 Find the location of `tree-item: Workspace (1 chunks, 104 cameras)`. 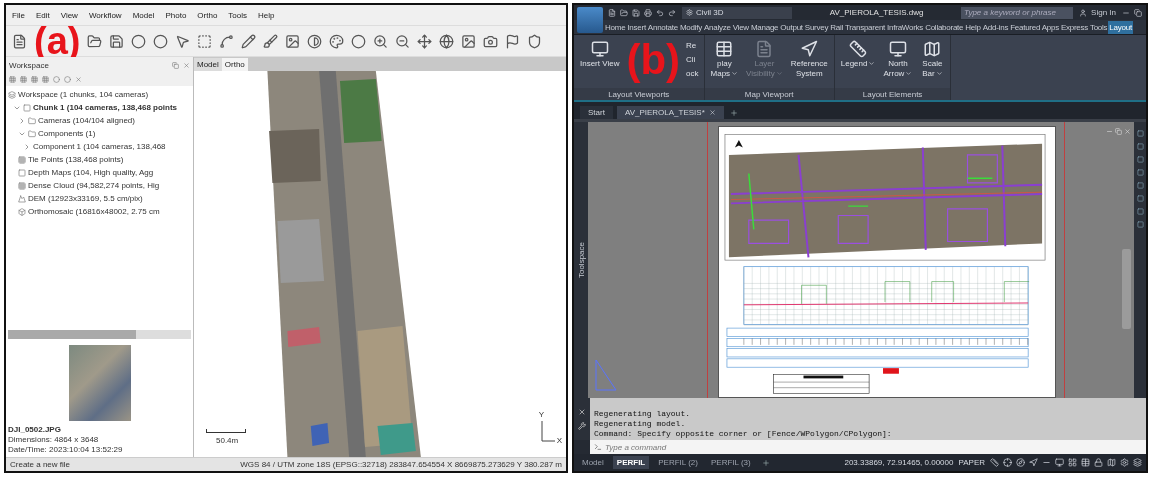

tree-item: Workspace (1 chunks, 104 cameras) is located at coordinates (83, 94).